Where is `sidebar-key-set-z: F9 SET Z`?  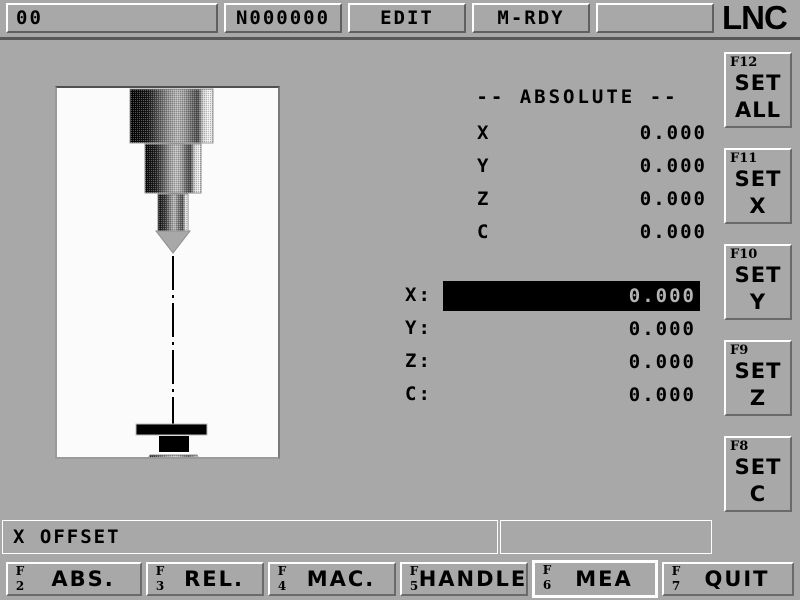 sidebar-key-set-z: F9 SET Z is located at coordinates (758, 378).